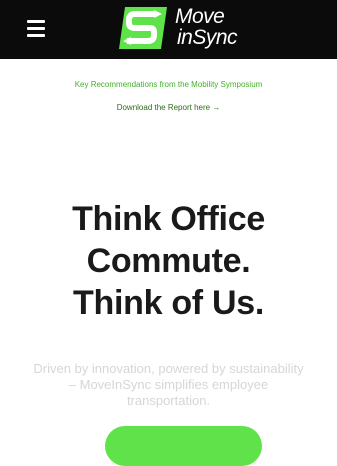  I want to click on headline-line: Think Office, so click(168, 219).